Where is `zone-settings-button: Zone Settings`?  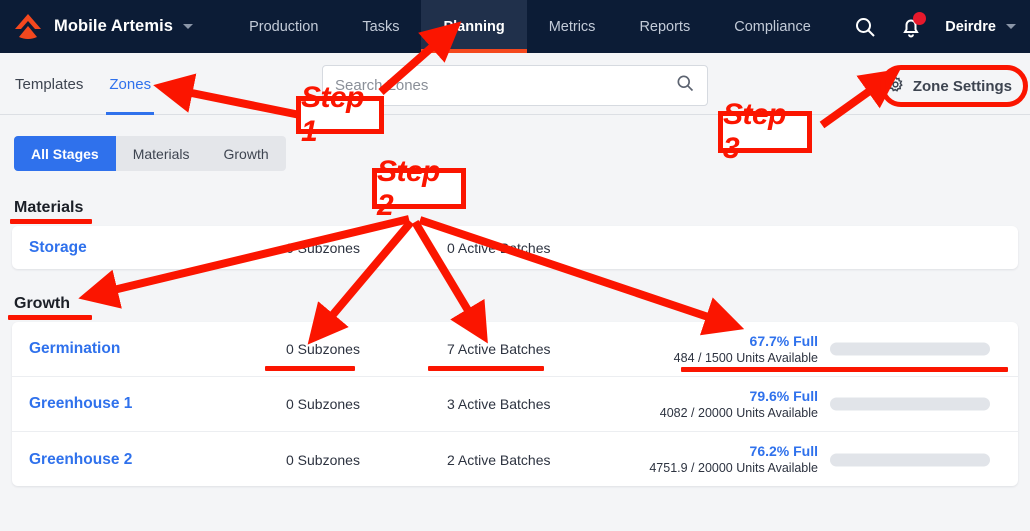 zone-settings-button: Zone Settings is located at coordinates (949, 86).